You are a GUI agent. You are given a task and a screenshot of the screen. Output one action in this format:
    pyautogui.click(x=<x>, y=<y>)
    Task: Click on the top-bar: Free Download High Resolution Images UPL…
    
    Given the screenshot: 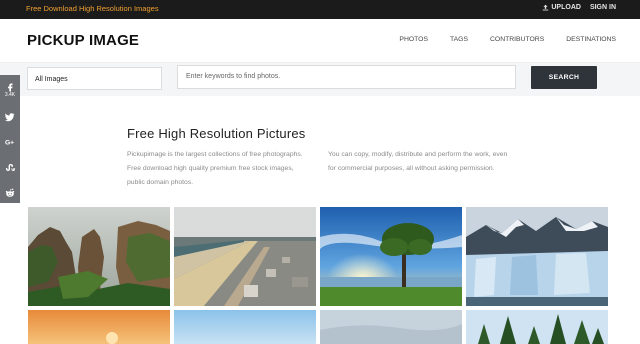 What is the action you would take?
    pyautogui.click(x=320, y=9)
    